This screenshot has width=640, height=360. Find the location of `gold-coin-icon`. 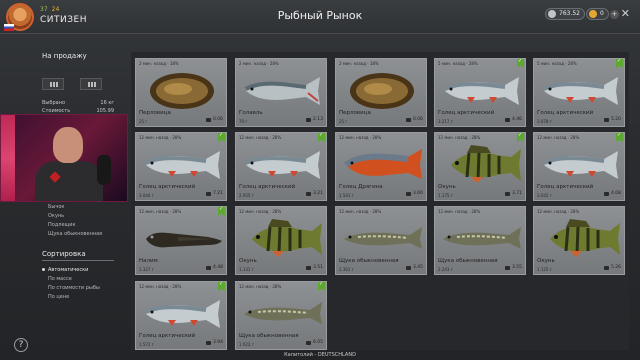

gold-coin-icon is located at coordinates (593, 14).